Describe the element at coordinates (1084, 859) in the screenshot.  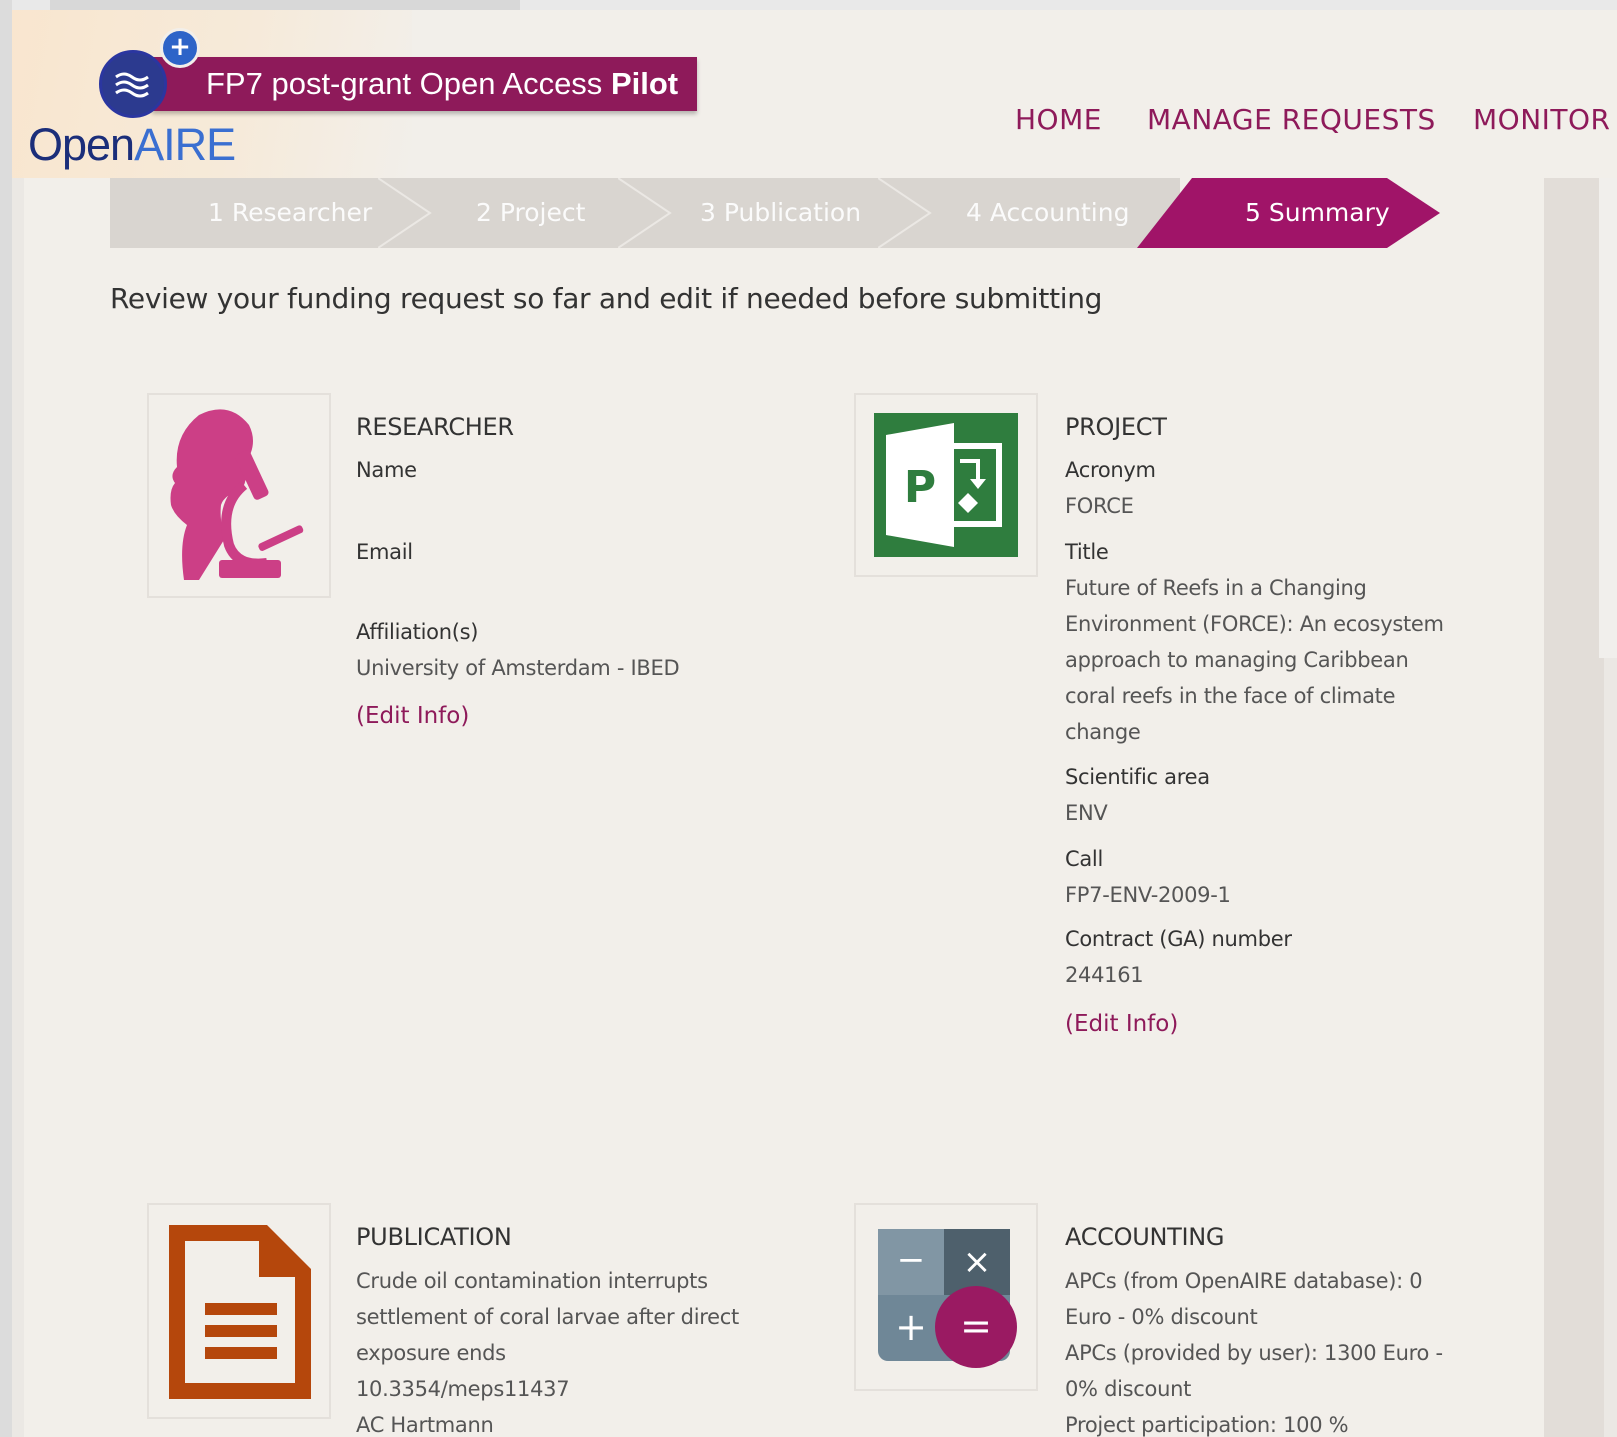
I see `project-call-label: Call` at that location.